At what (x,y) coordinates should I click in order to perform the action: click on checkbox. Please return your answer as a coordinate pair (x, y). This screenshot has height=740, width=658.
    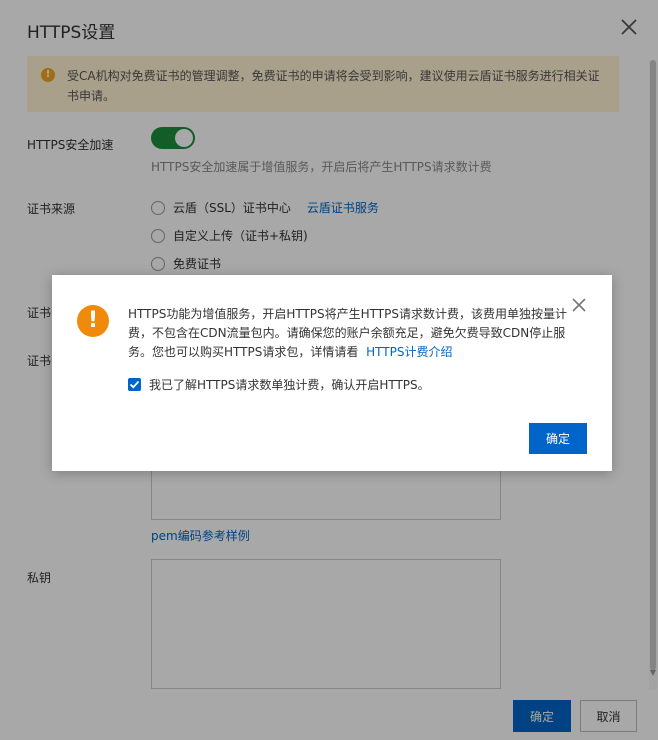
    Looking at the image, I should click on (134, 384).